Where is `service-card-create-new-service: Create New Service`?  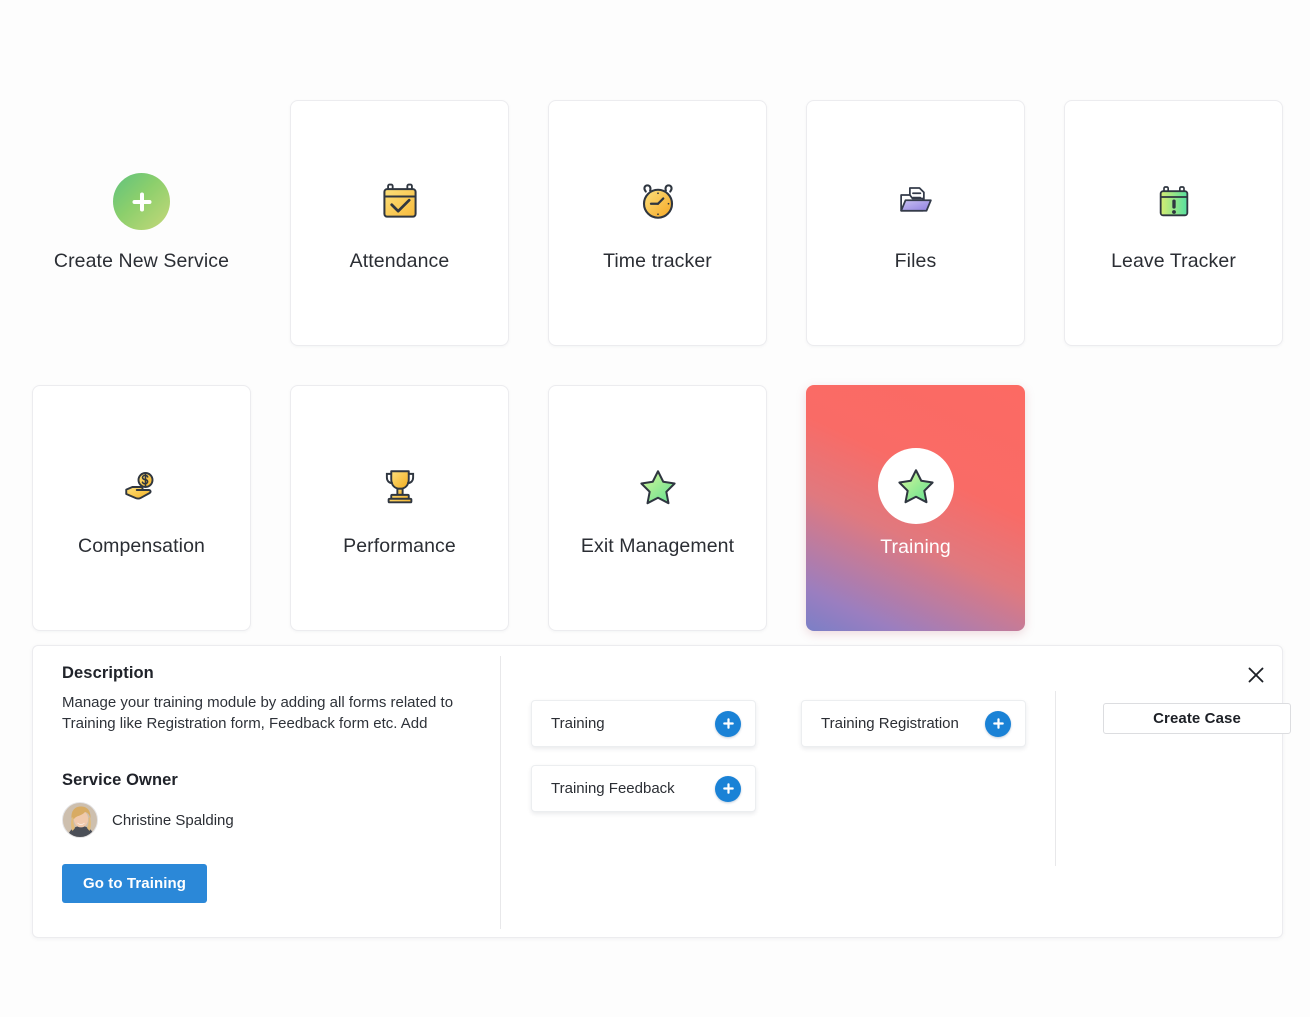 service-card-create-new-service: Create New Service is located at coordinates (141, 223).